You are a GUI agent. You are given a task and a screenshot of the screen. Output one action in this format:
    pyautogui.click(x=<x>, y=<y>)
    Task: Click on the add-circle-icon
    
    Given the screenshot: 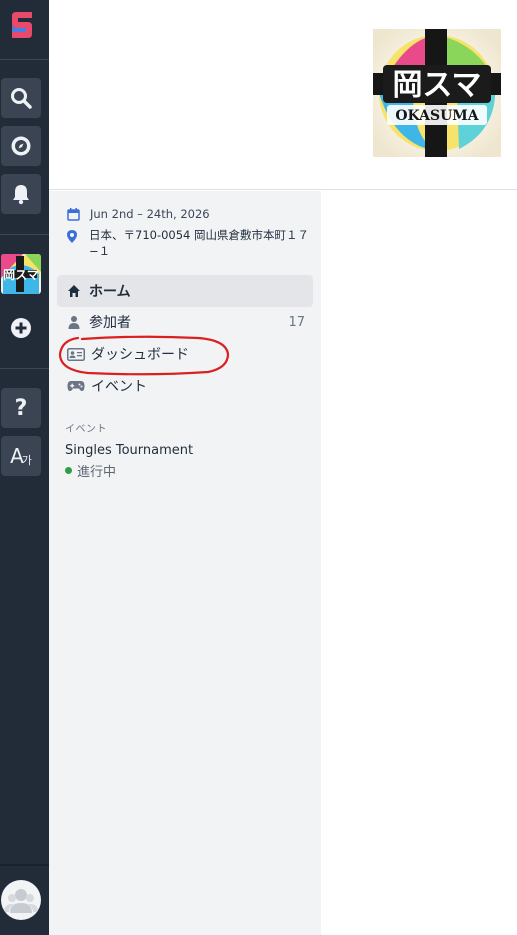 What is the action you would take?
    pyautogui.click(x=21, y=328)
    